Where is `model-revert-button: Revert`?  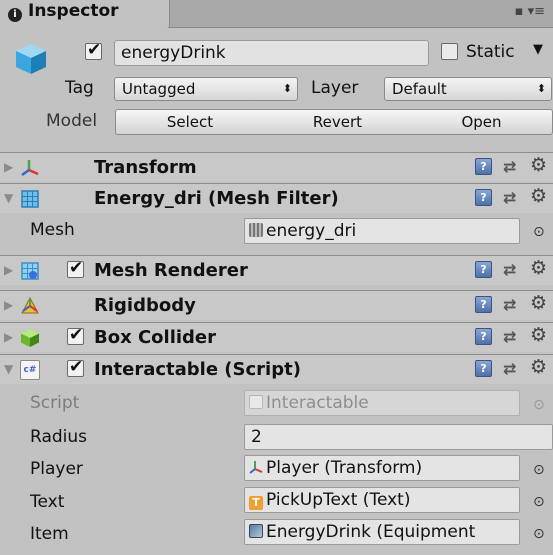 model-revert-button: Revert is located at coordinates (338, 122).